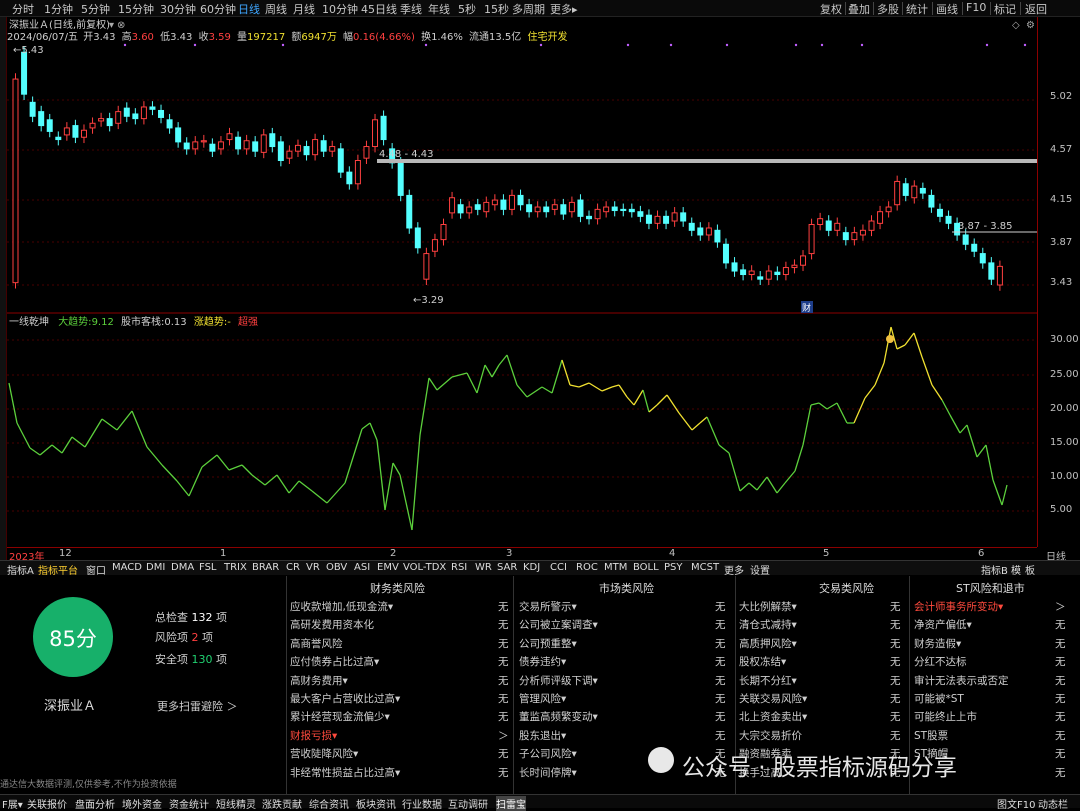 Image resolution: width=1080 pixels, height=811 pixels. What do you see at coordinates (388, 567) in the screenshot?
I see `tab-emv: EMV` at bounding box center [388, 567].